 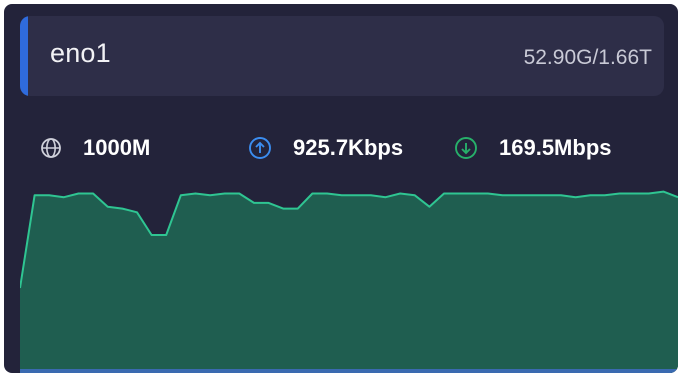 I want to click on accent-bar, so click(x=24, y=56).